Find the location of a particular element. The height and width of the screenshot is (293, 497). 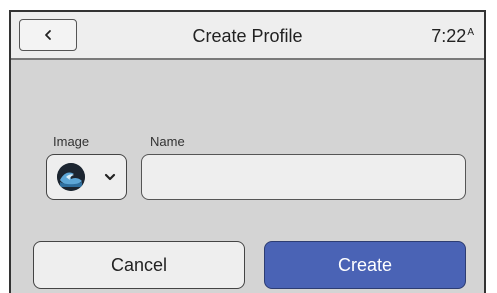

page-title: Create Profile is located at coordinates (247, 36).